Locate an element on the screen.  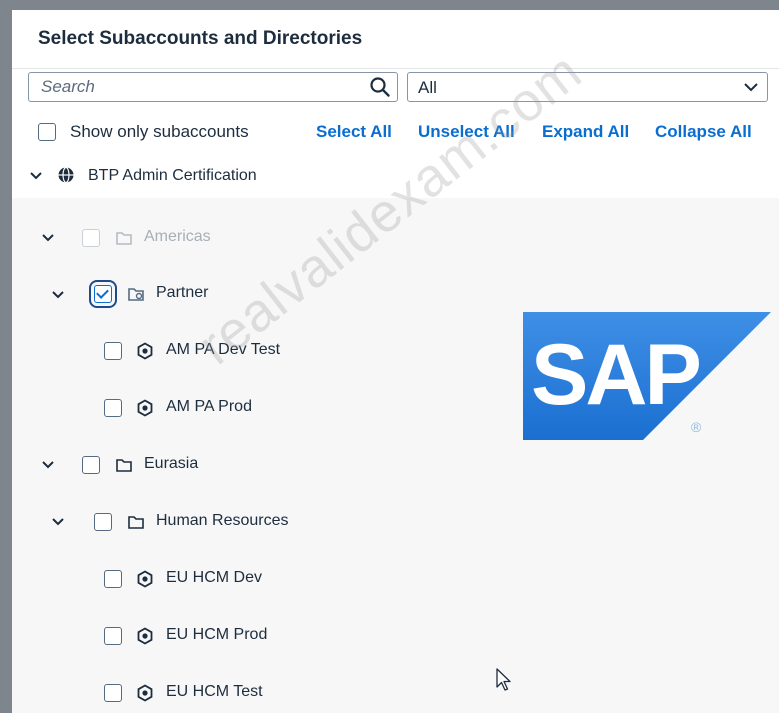
tree-item-label: Americas is located at coordinates (177, 236).